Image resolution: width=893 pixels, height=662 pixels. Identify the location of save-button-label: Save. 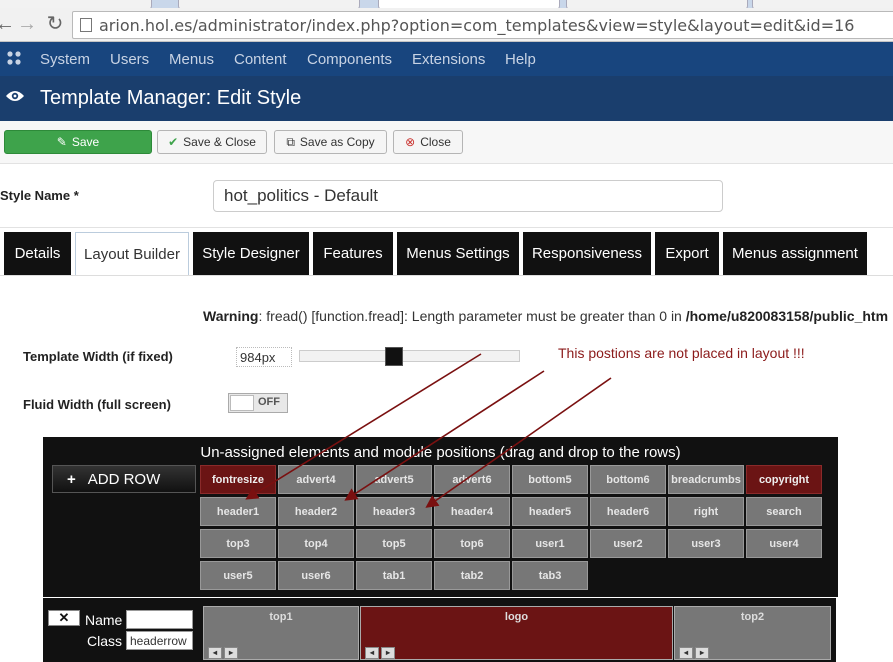
(85, 142).